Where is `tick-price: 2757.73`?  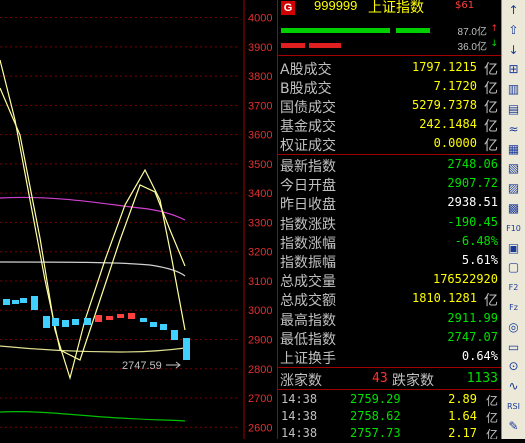 tick-price: 2757.73 is located at coordinates (375, 432).